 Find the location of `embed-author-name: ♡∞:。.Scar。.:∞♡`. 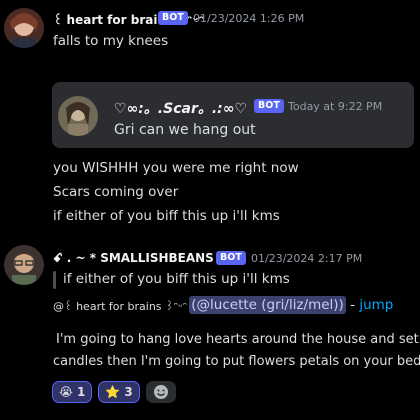

embed-author-name: ♡∞:。.Scar。.:∞♡ is located at coordinates (180, 109).